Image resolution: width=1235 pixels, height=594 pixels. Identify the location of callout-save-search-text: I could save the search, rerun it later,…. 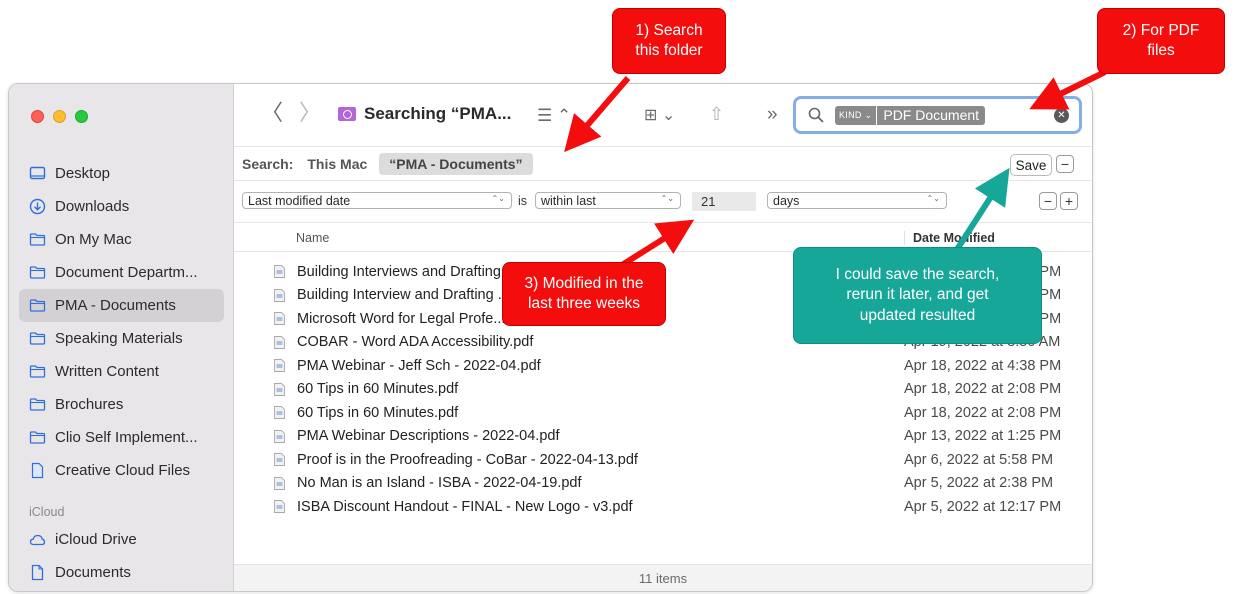
(917, 295).